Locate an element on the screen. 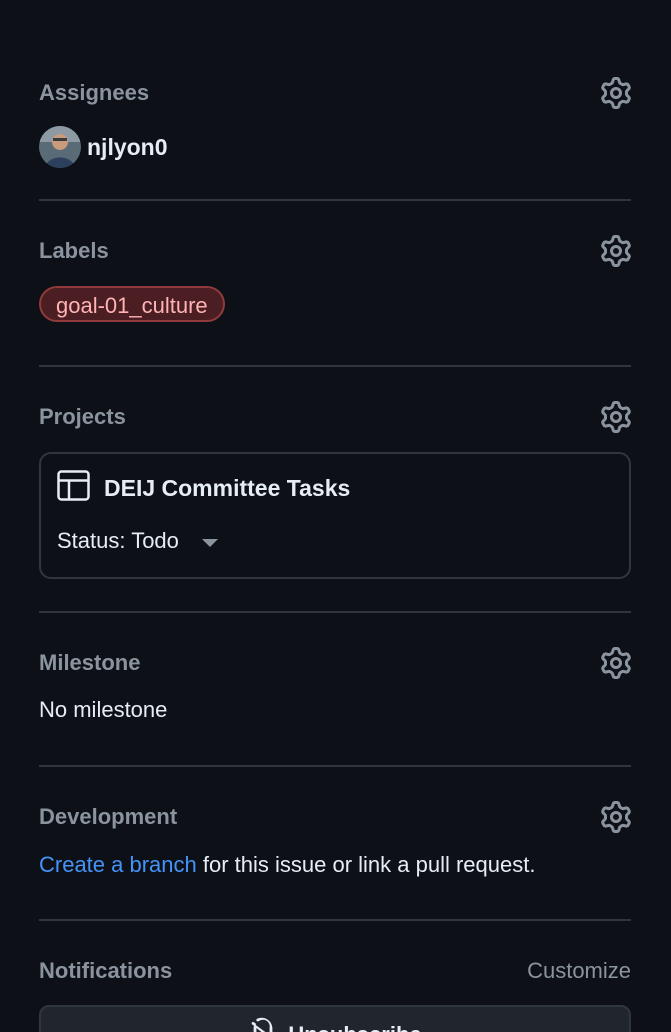 This screenshot has width=671, height=1032. project-status-text: Status: Todo is located at coordinates (118, 540).